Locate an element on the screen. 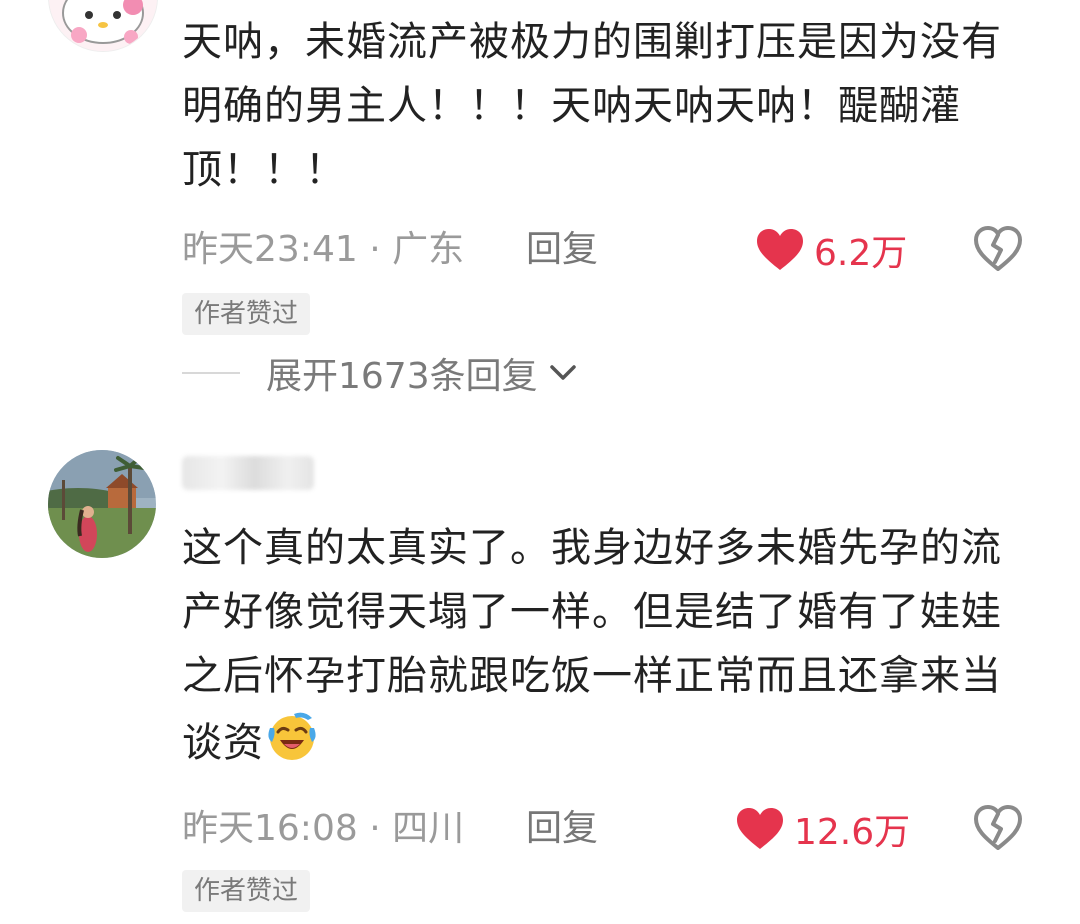 This screenshot has height=924, width=1080. laughing-crying-emoji is located at coordinates (292, 736).